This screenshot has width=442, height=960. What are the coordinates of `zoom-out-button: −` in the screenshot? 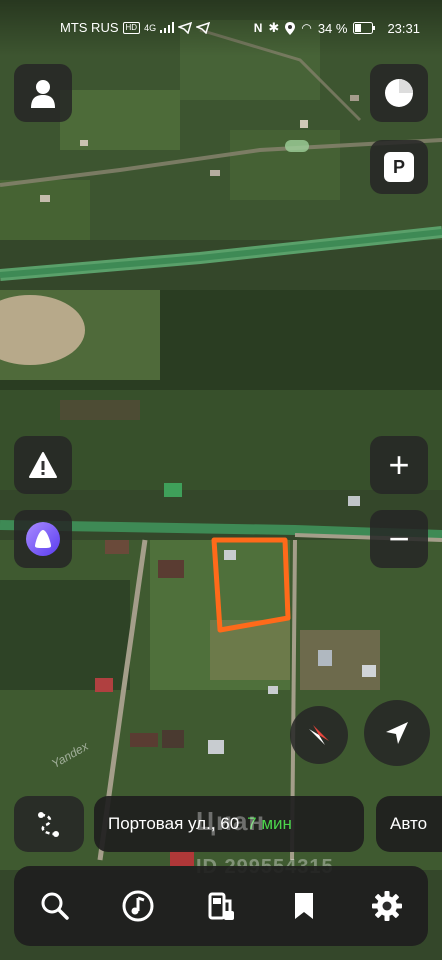 It's located at (399, 539).